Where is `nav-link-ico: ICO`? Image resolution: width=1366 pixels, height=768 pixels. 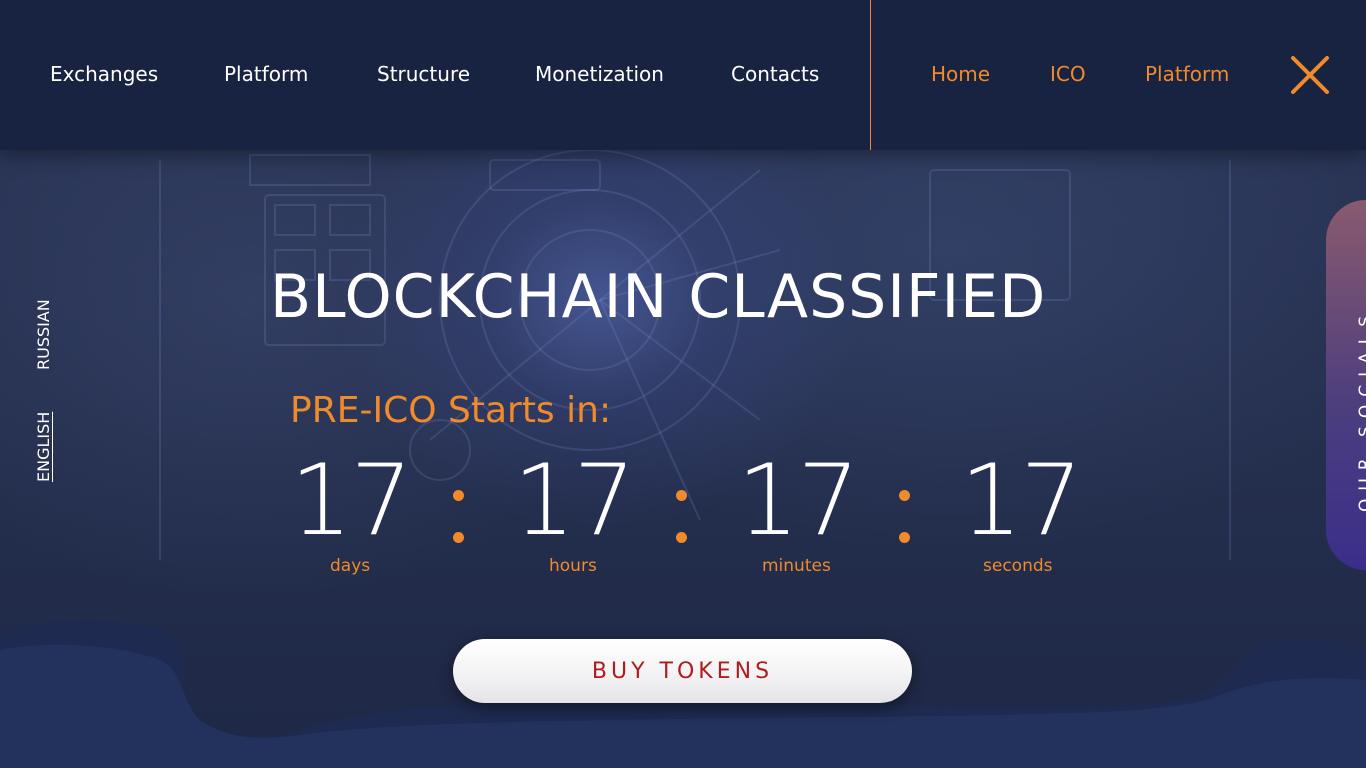 nav-link-ico: ICO is located at coordinates (1068, 74).